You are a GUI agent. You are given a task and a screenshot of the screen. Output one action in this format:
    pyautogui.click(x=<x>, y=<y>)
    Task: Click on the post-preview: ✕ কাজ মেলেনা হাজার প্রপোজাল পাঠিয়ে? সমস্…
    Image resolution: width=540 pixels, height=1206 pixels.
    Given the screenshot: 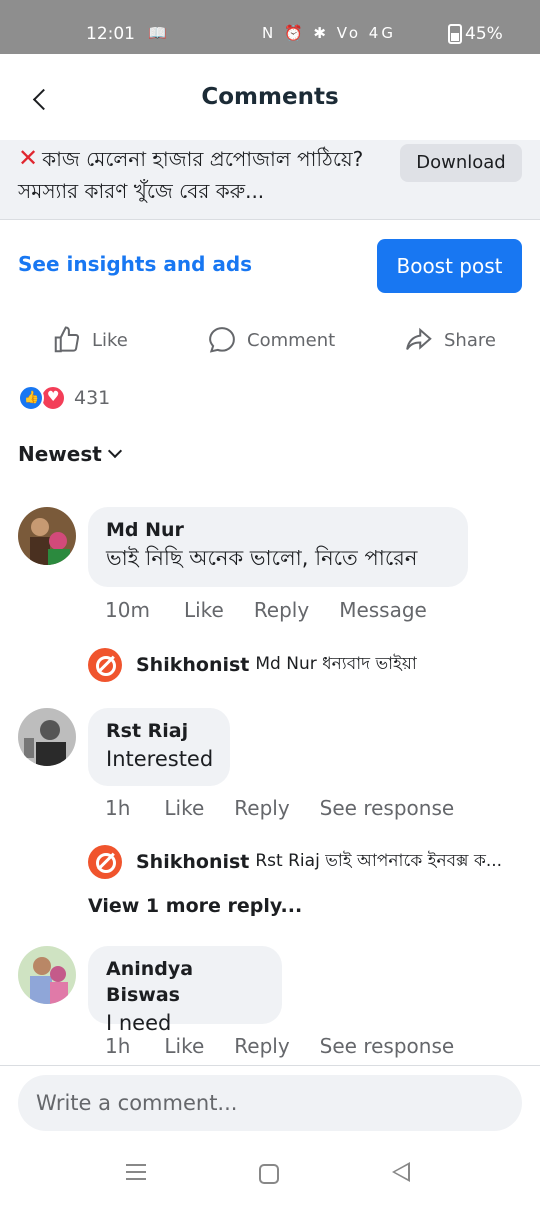 What is the action you would take?
    pyautogui.click(x=270, y=180)
    